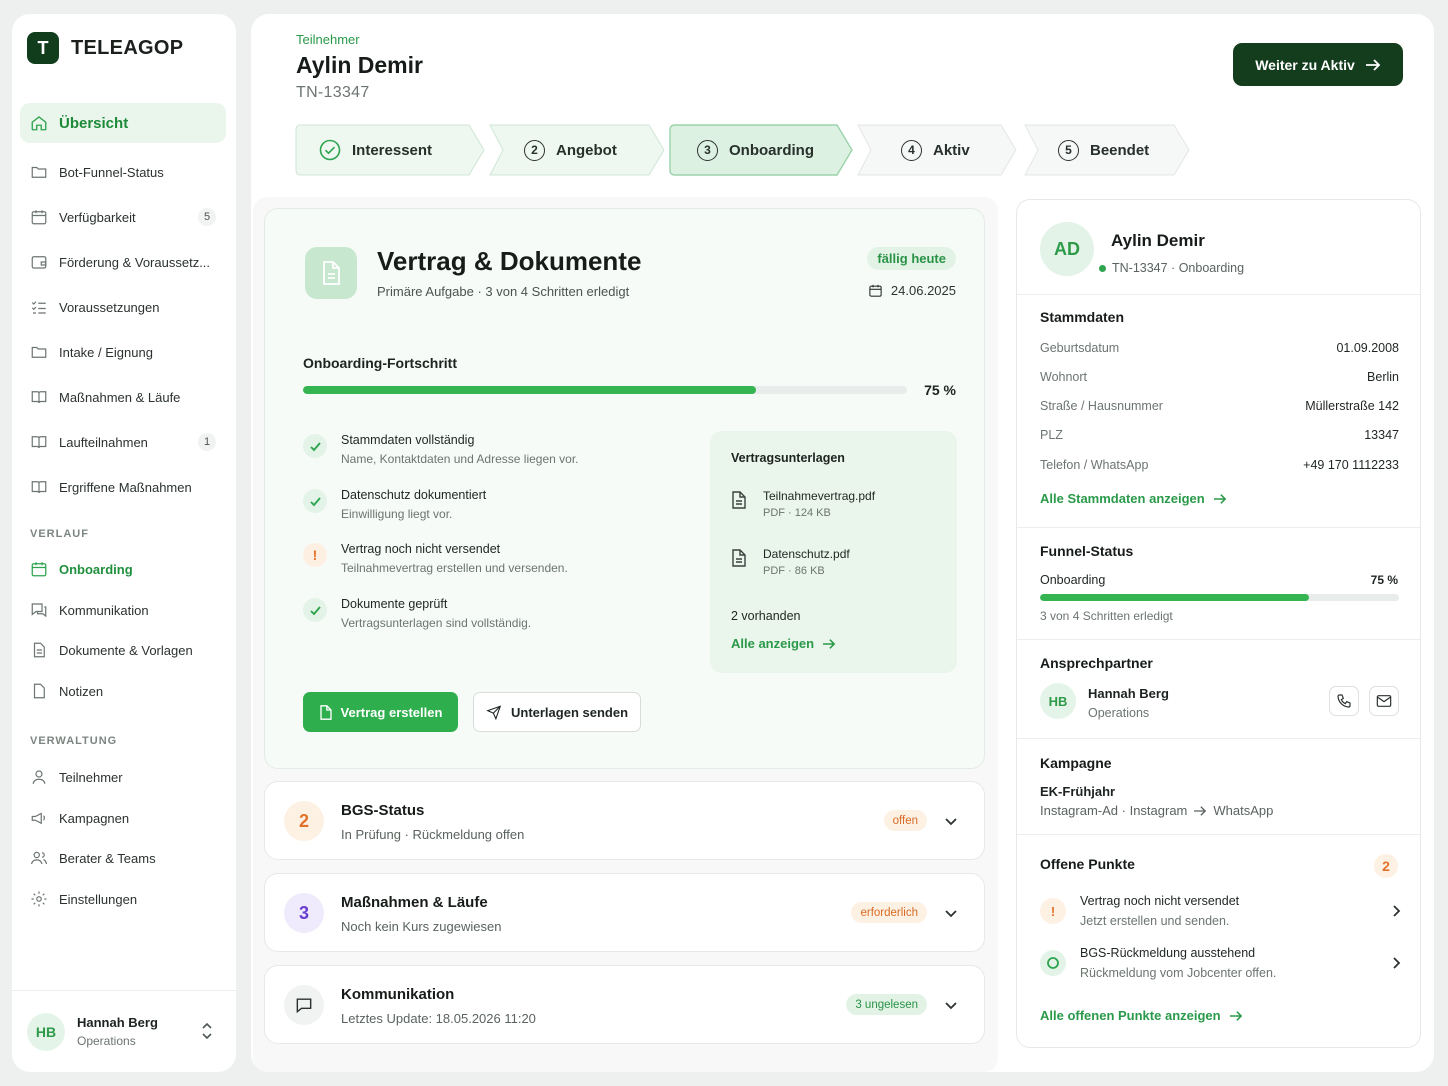 The height and width of the screenshot is (1086, 1448). What do you see at coordinates (117, 1022) in the screenshot?
I see `user-name: Hannah Berg` at bounding box center [117, 1022].